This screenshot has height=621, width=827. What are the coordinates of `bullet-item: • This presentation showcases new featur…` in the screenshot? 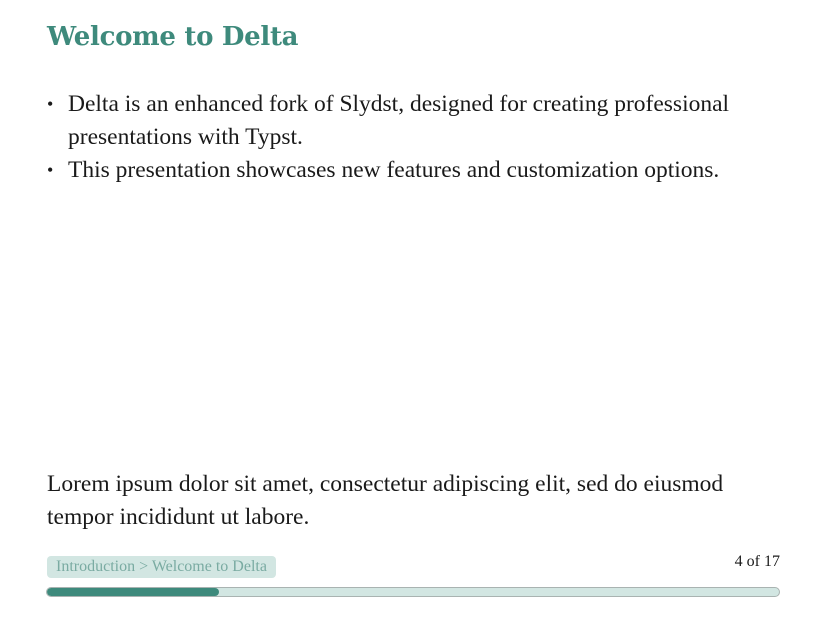 It's located at (412, 170).